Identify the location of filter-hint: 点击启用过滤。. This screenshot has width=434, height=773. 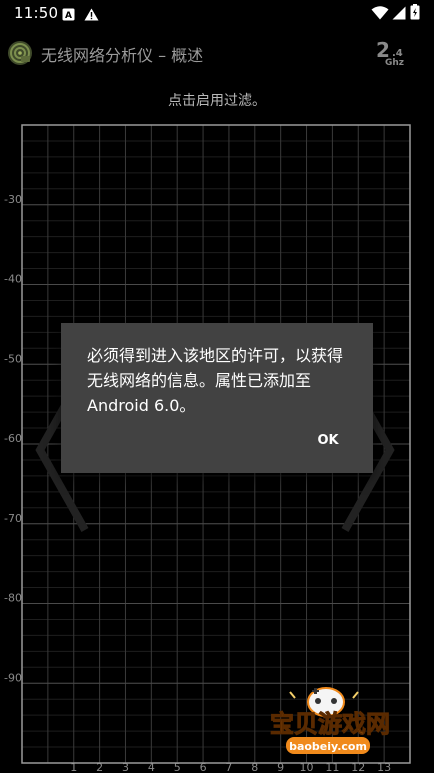
(217, 100).